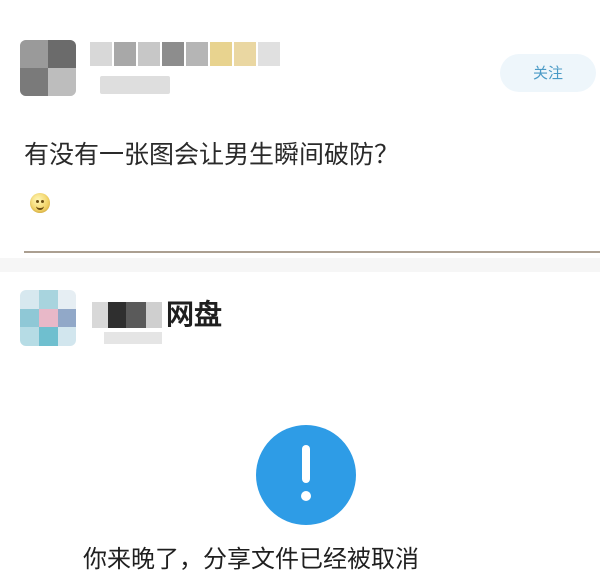 This screenshot has height=588, width=600. Describe the element at coordinates (135, 85) in the screenshot. I see `blurred-user-meta` at that location.